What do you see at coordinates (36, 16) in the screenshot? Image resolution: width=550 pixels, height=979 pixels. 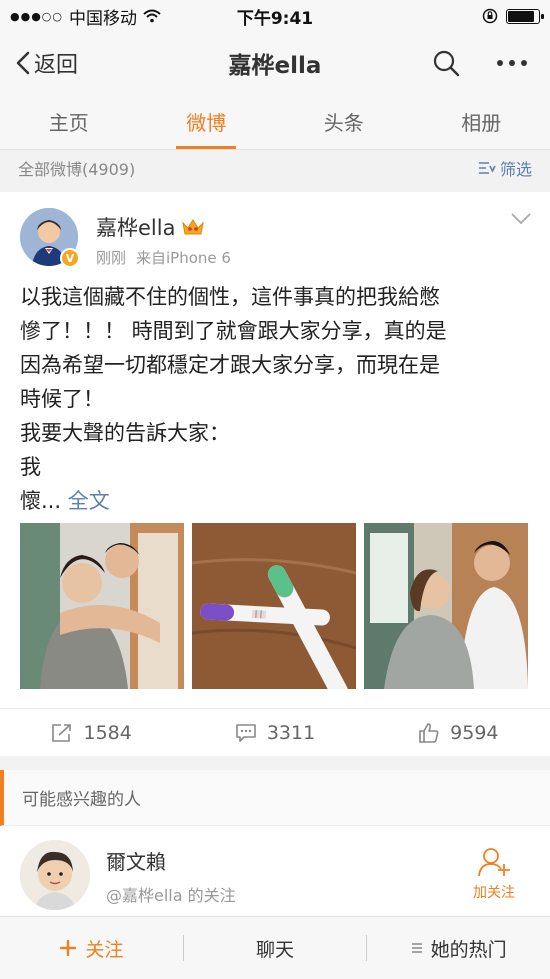 I see `signal-strength-icon: ●●●○○` at bounding box center [36, 16].